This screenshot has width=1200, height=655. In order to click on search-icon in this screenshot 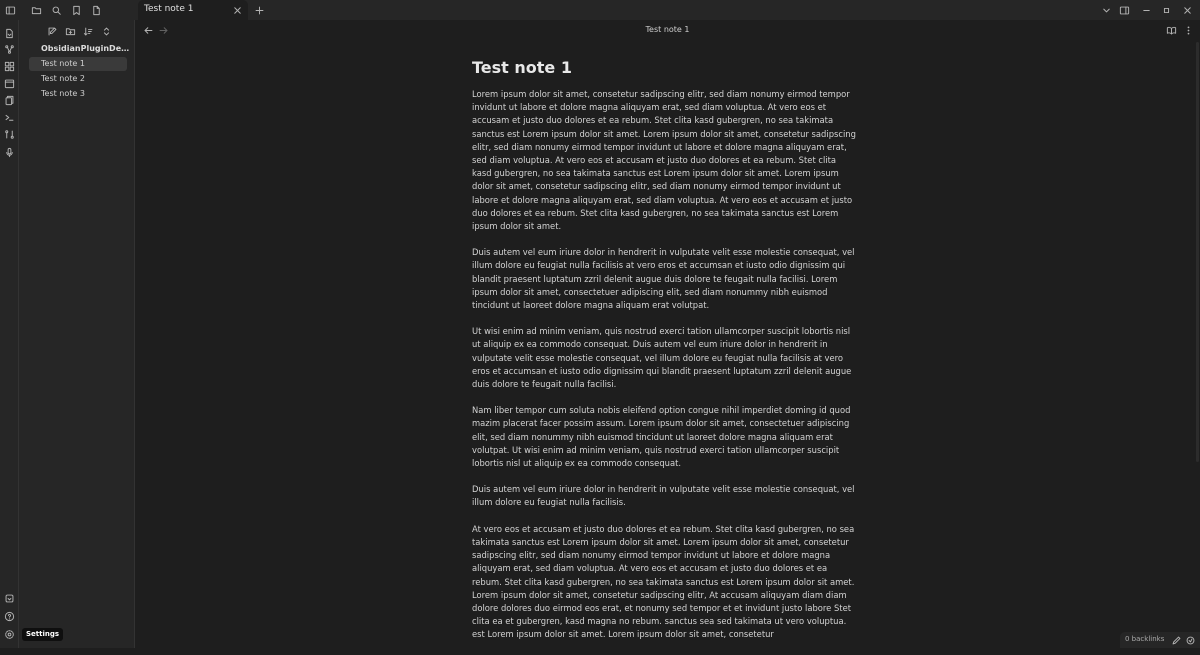, I will do `click(56, 10)`.